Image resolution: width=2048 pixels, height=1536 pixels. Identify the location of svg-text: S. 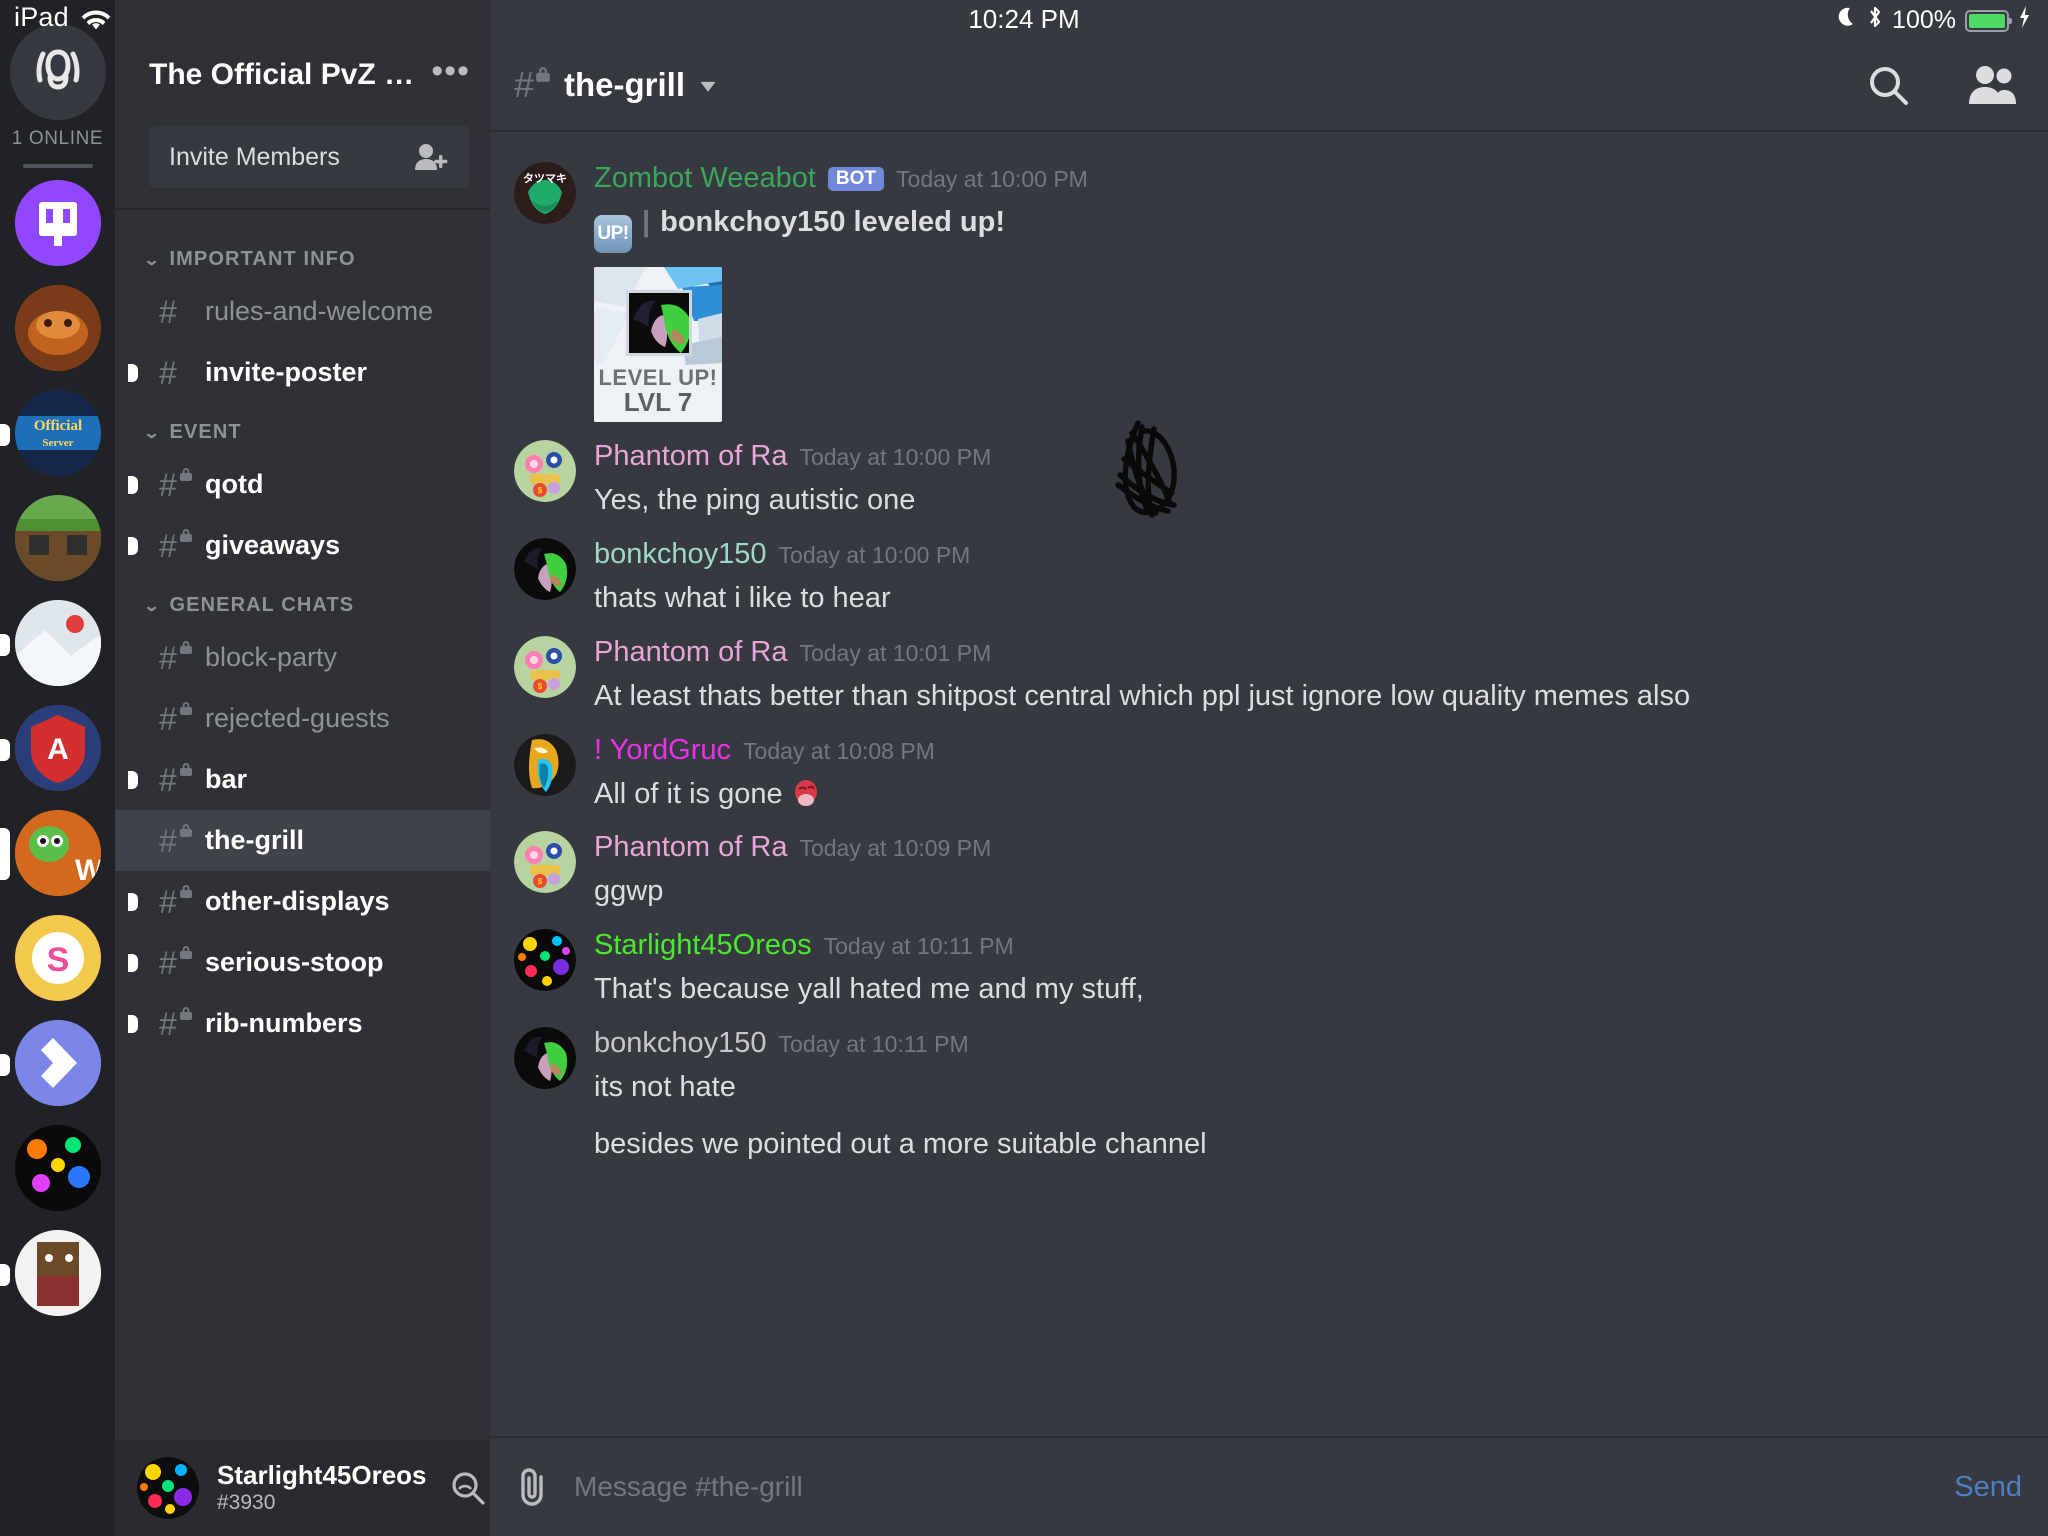
(57, 960).